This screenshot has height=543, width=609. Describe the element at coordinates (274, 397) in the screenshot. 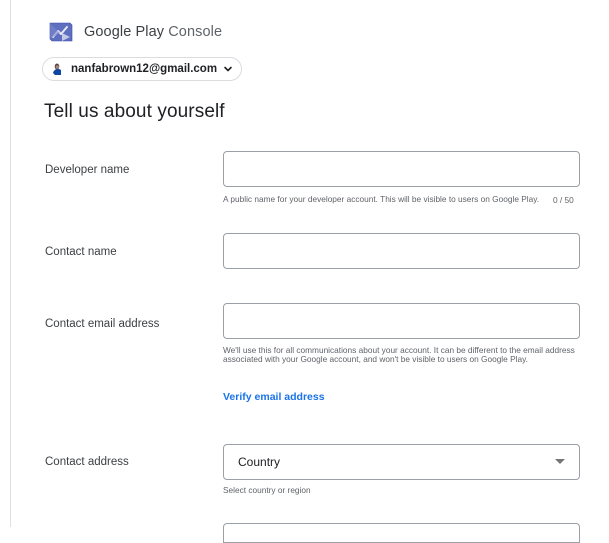

I see `verify-email-link: Verify email address` at that location.